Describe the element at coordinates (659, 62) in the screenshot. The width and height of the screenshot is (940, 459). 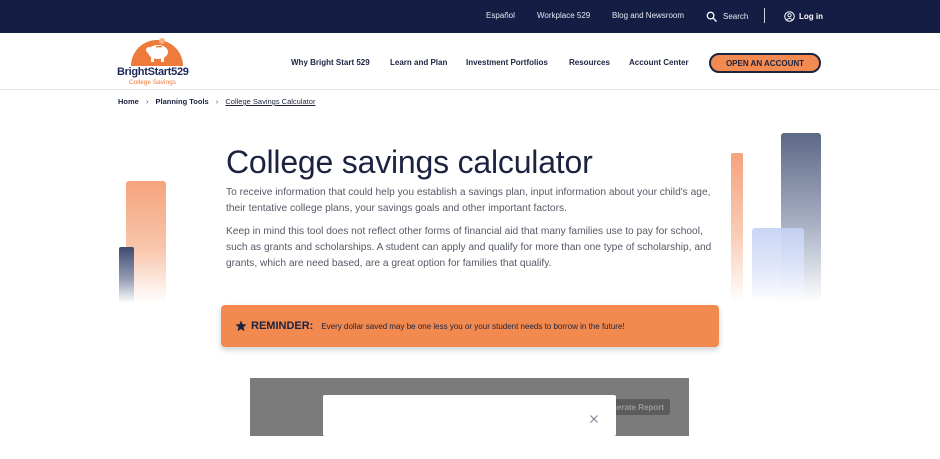
I see `nav-account-center: Account Center` at that location.